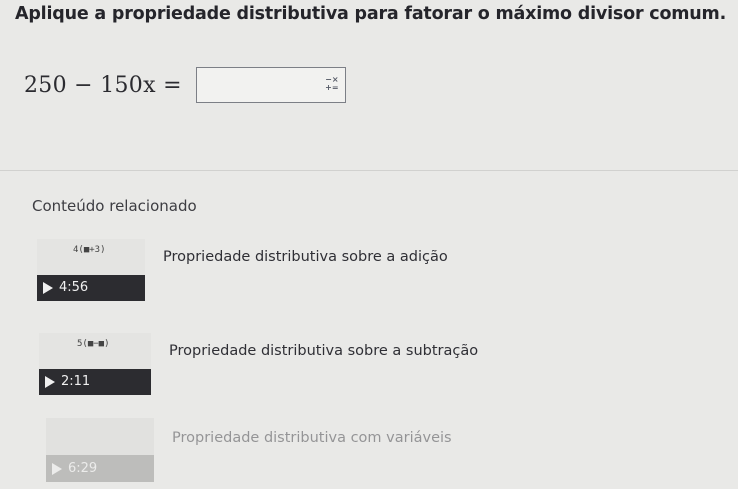  I want to click on video-thumbnail: 5(■−■) 2:11, so click(95, 364).